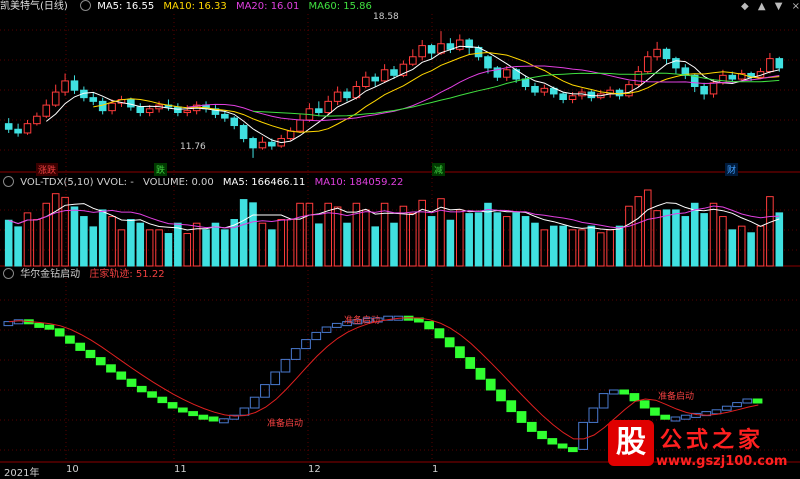  What do you see at coordinates (180, 469) in the screenshot?
I see `x-axis-label: 11` at bounding box center [180, 469].